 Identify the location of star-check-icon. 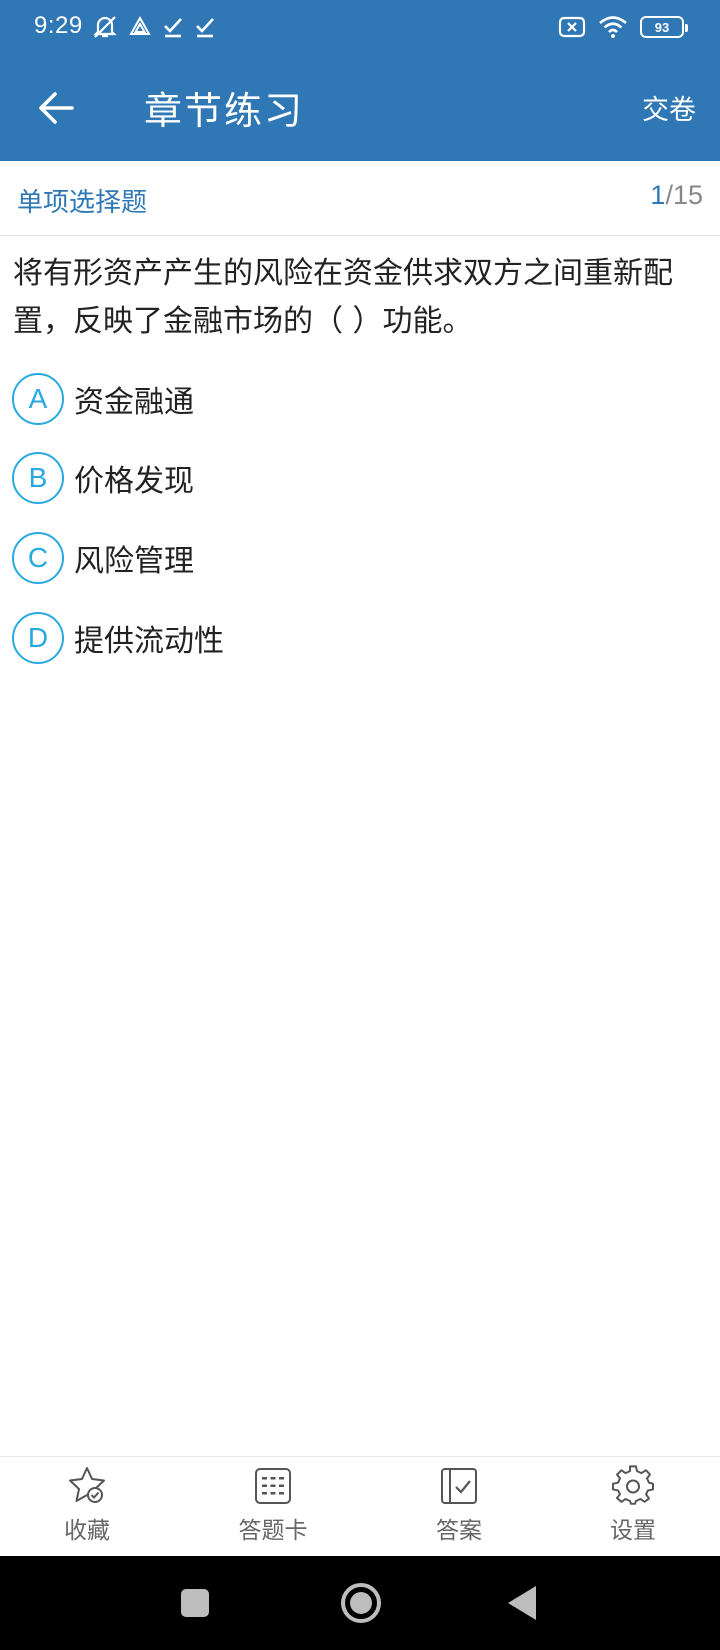
(87, 1485).